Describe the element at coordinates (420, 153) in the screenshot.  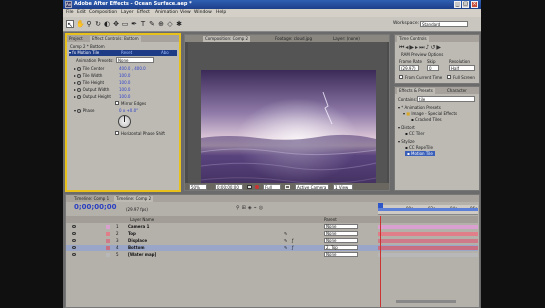
I see `tree-item-motion-tile: ▪ Motion Tile` at that location.